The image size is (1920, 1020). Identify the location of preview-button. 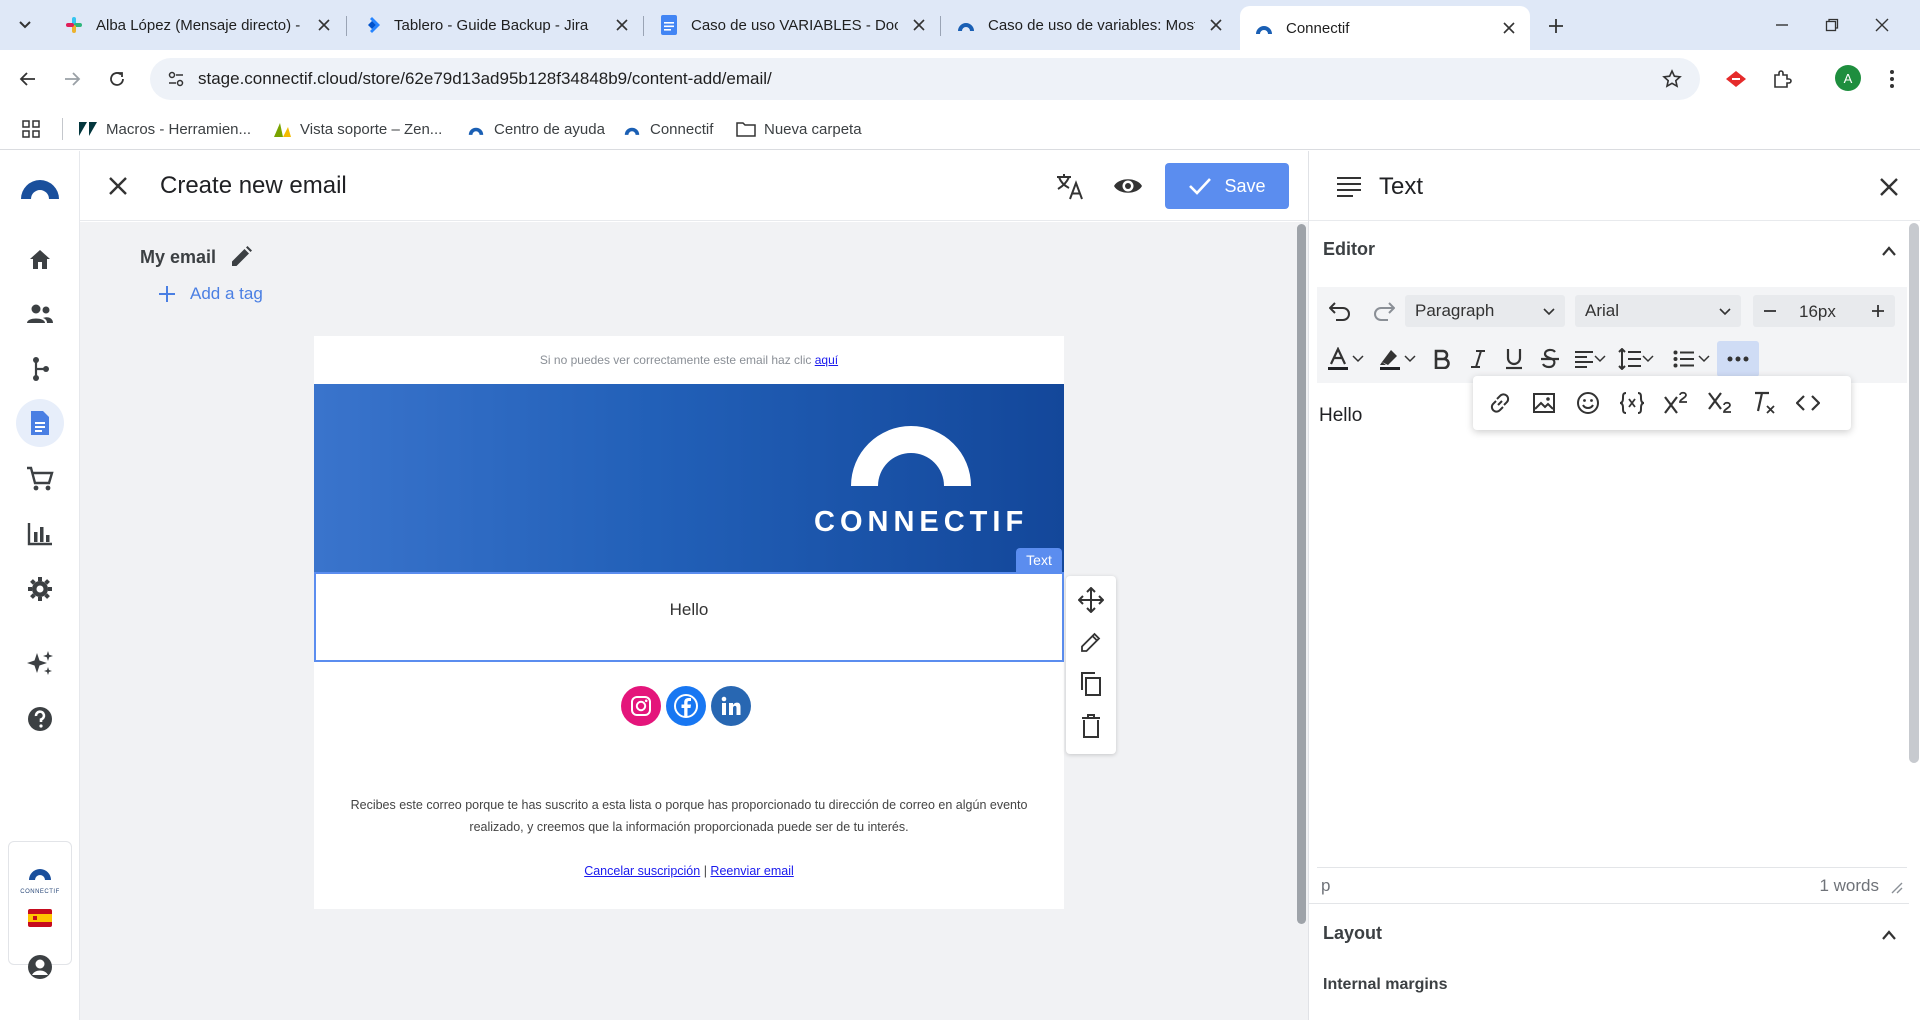
(1128, 186).